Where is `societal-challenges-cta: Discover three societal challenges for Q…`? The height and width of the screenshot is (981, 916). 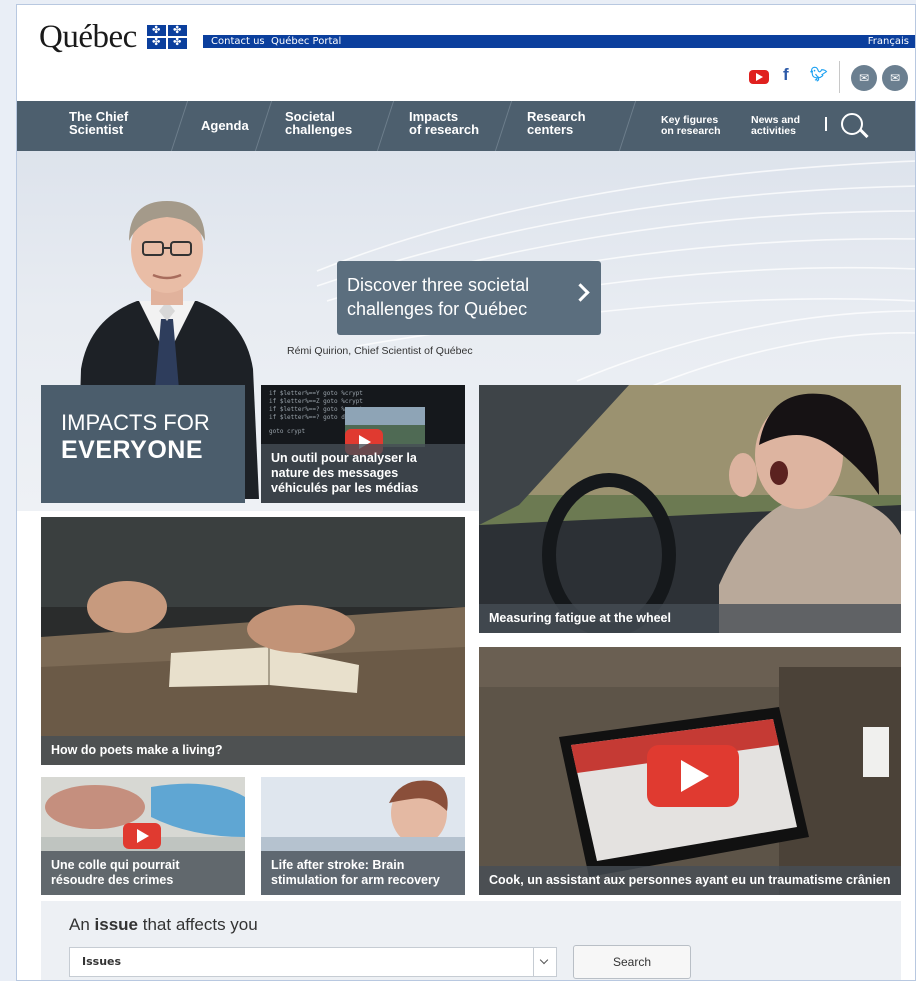 societal-challenges-cta: Discover three societal challenges for Q… is located at coordinates (469, 298).